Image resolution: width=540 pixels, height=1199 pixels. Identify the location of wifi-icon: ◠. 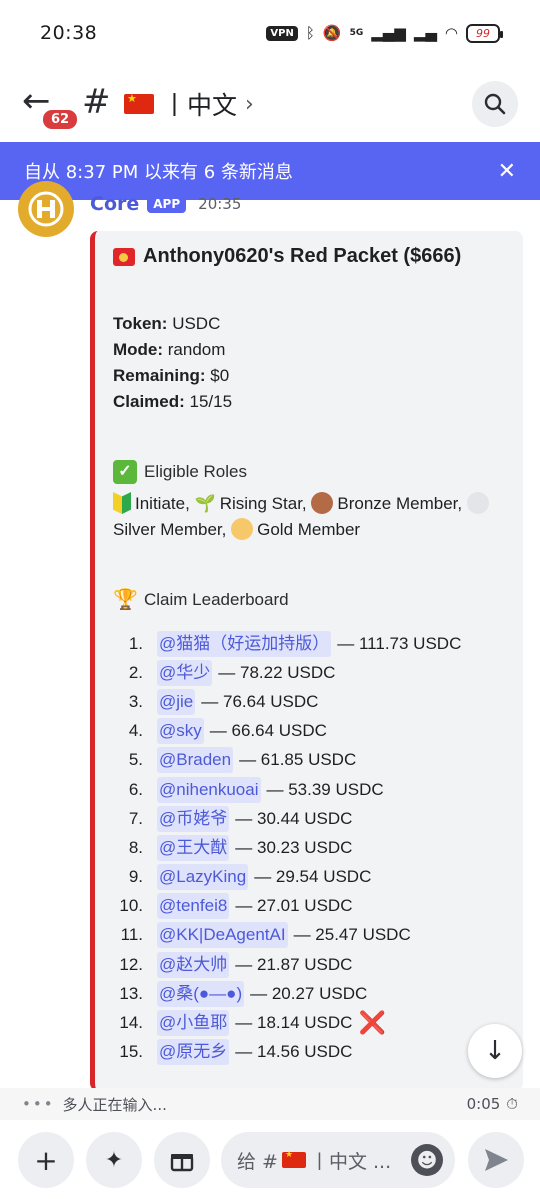
(451, 33).